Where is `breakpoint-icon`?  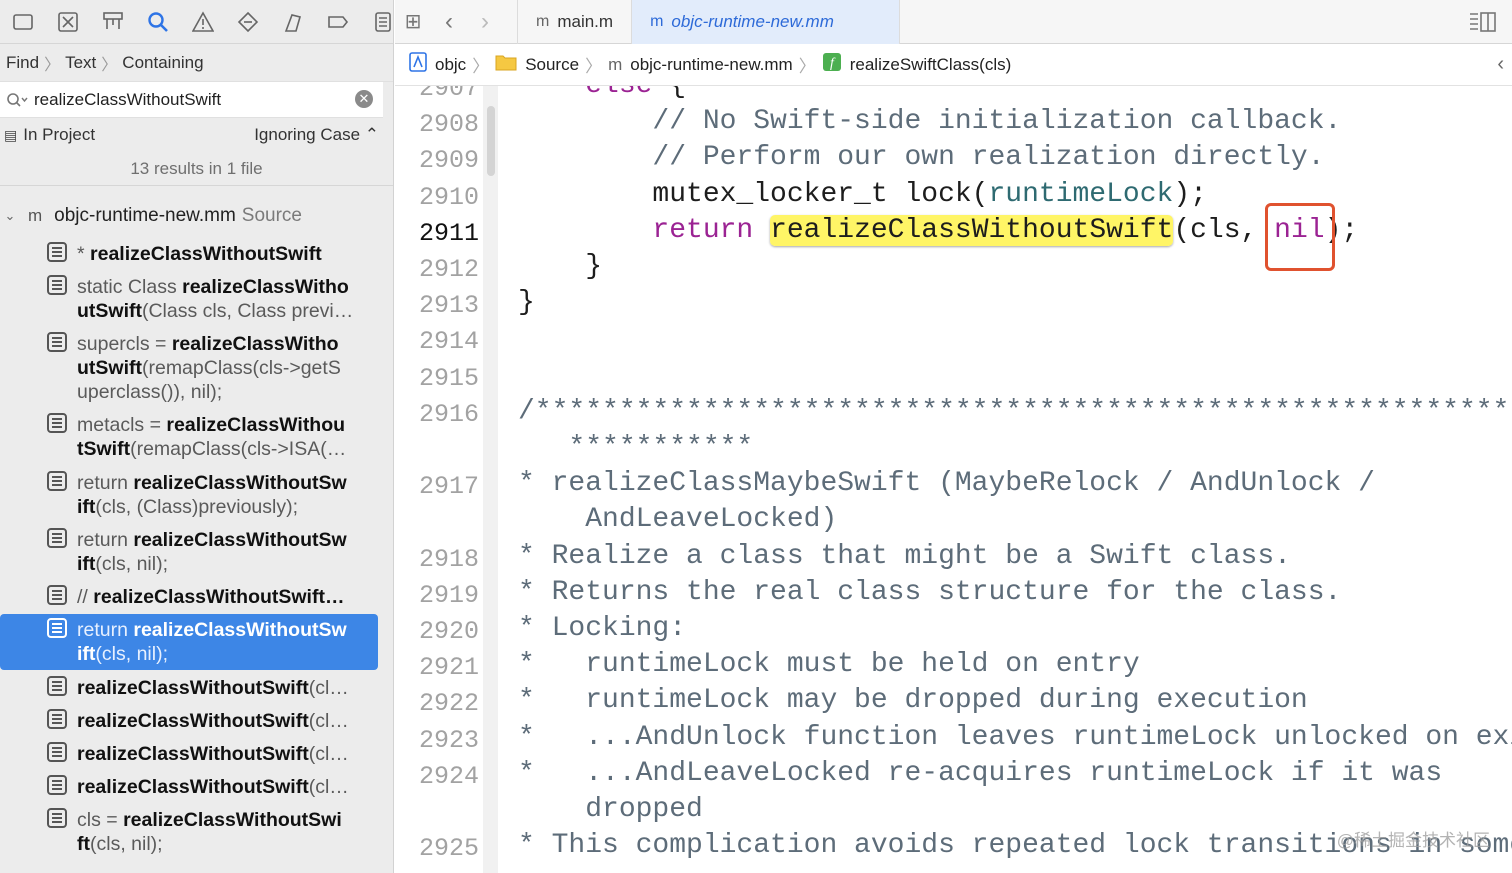 breakpoint-icon is located at coordinates (337, 22).